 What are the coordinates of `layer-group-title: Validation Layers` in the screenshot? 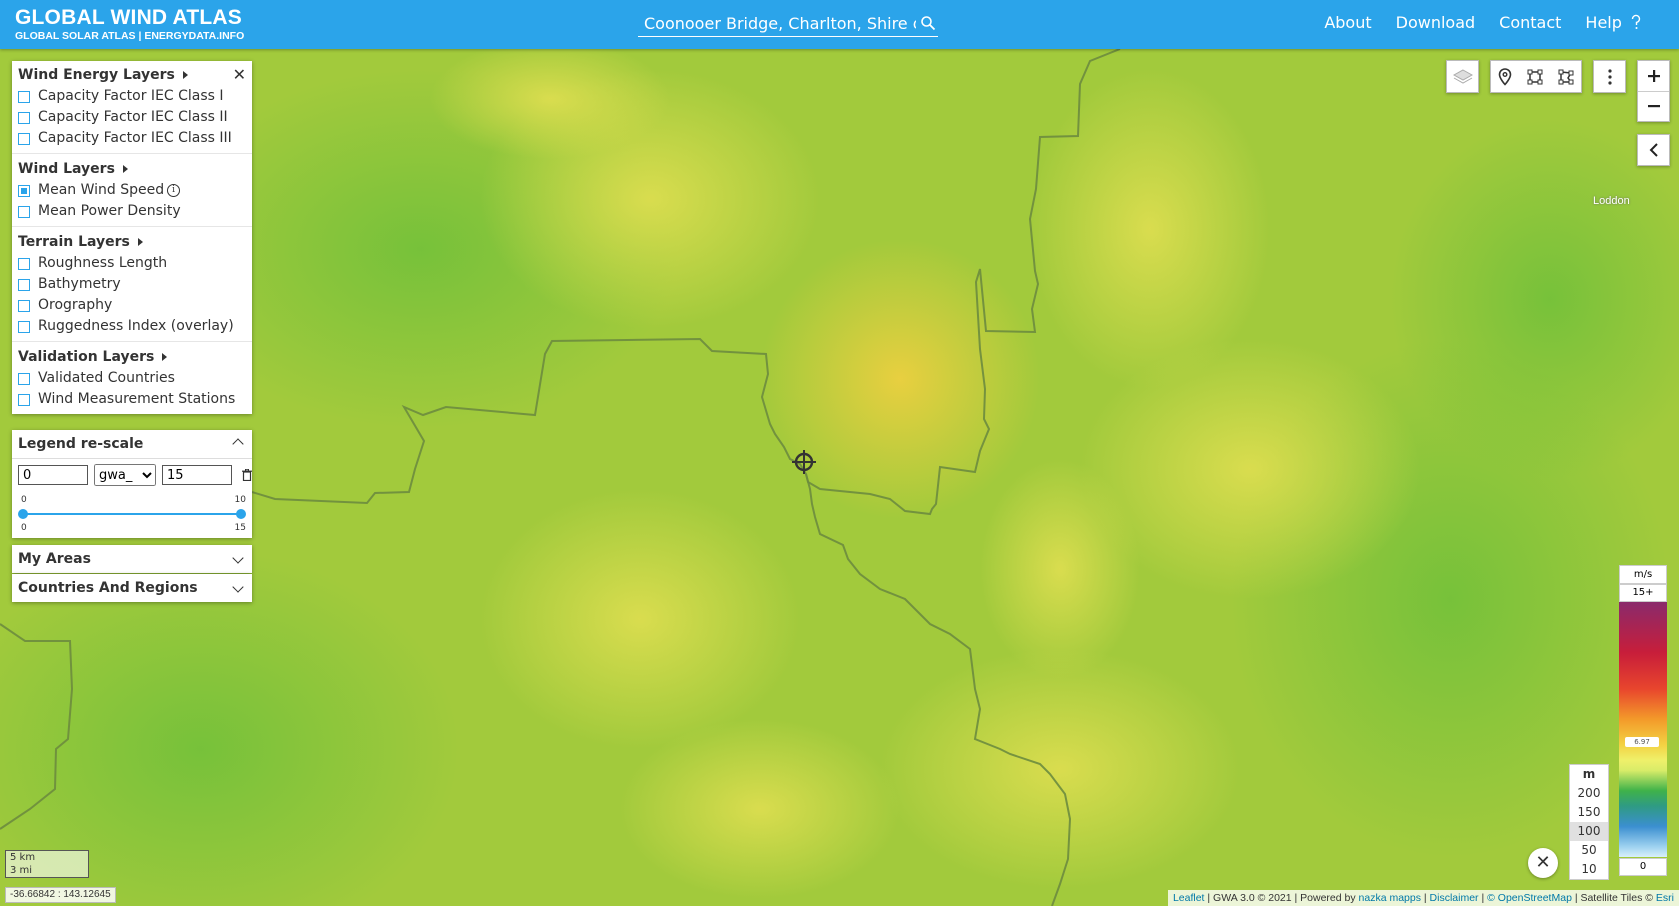 It's located at (132, 357).